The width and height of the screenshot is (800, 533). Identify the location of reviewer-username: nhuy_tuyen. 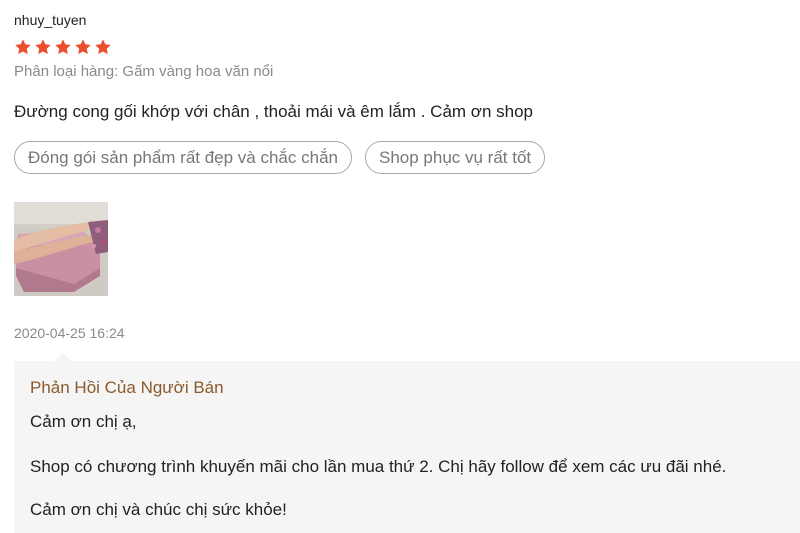
(50, 20).